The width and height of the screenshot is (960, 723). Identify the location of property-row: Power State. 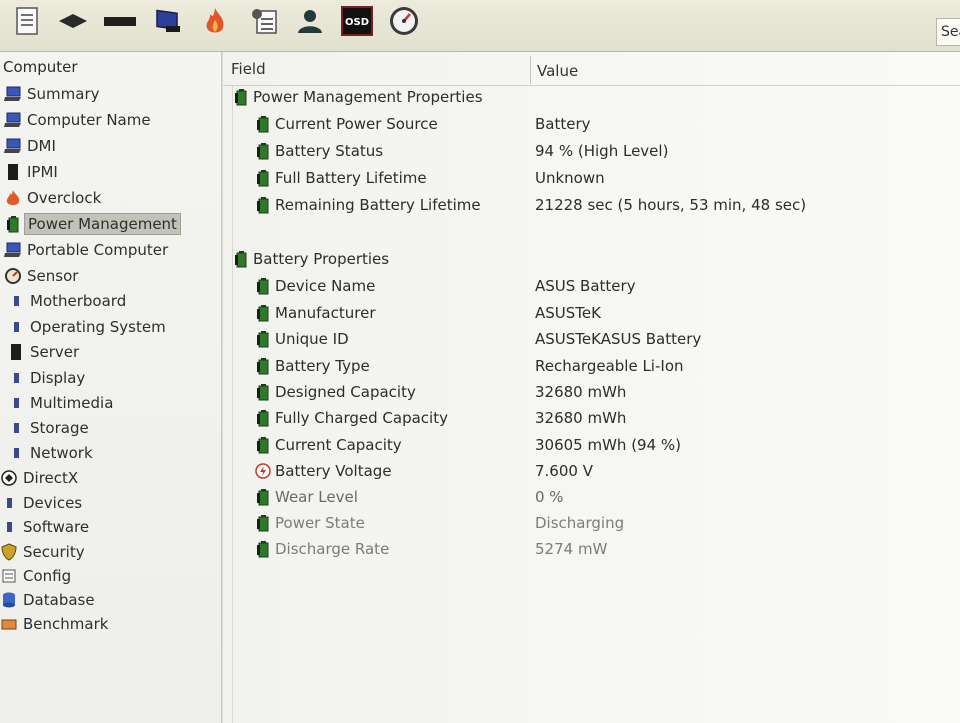
(310, 523).